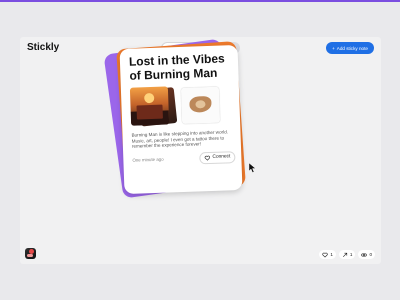 The image size is (400, 300). I want to click on connect-button: Connect, so click(217, 157).